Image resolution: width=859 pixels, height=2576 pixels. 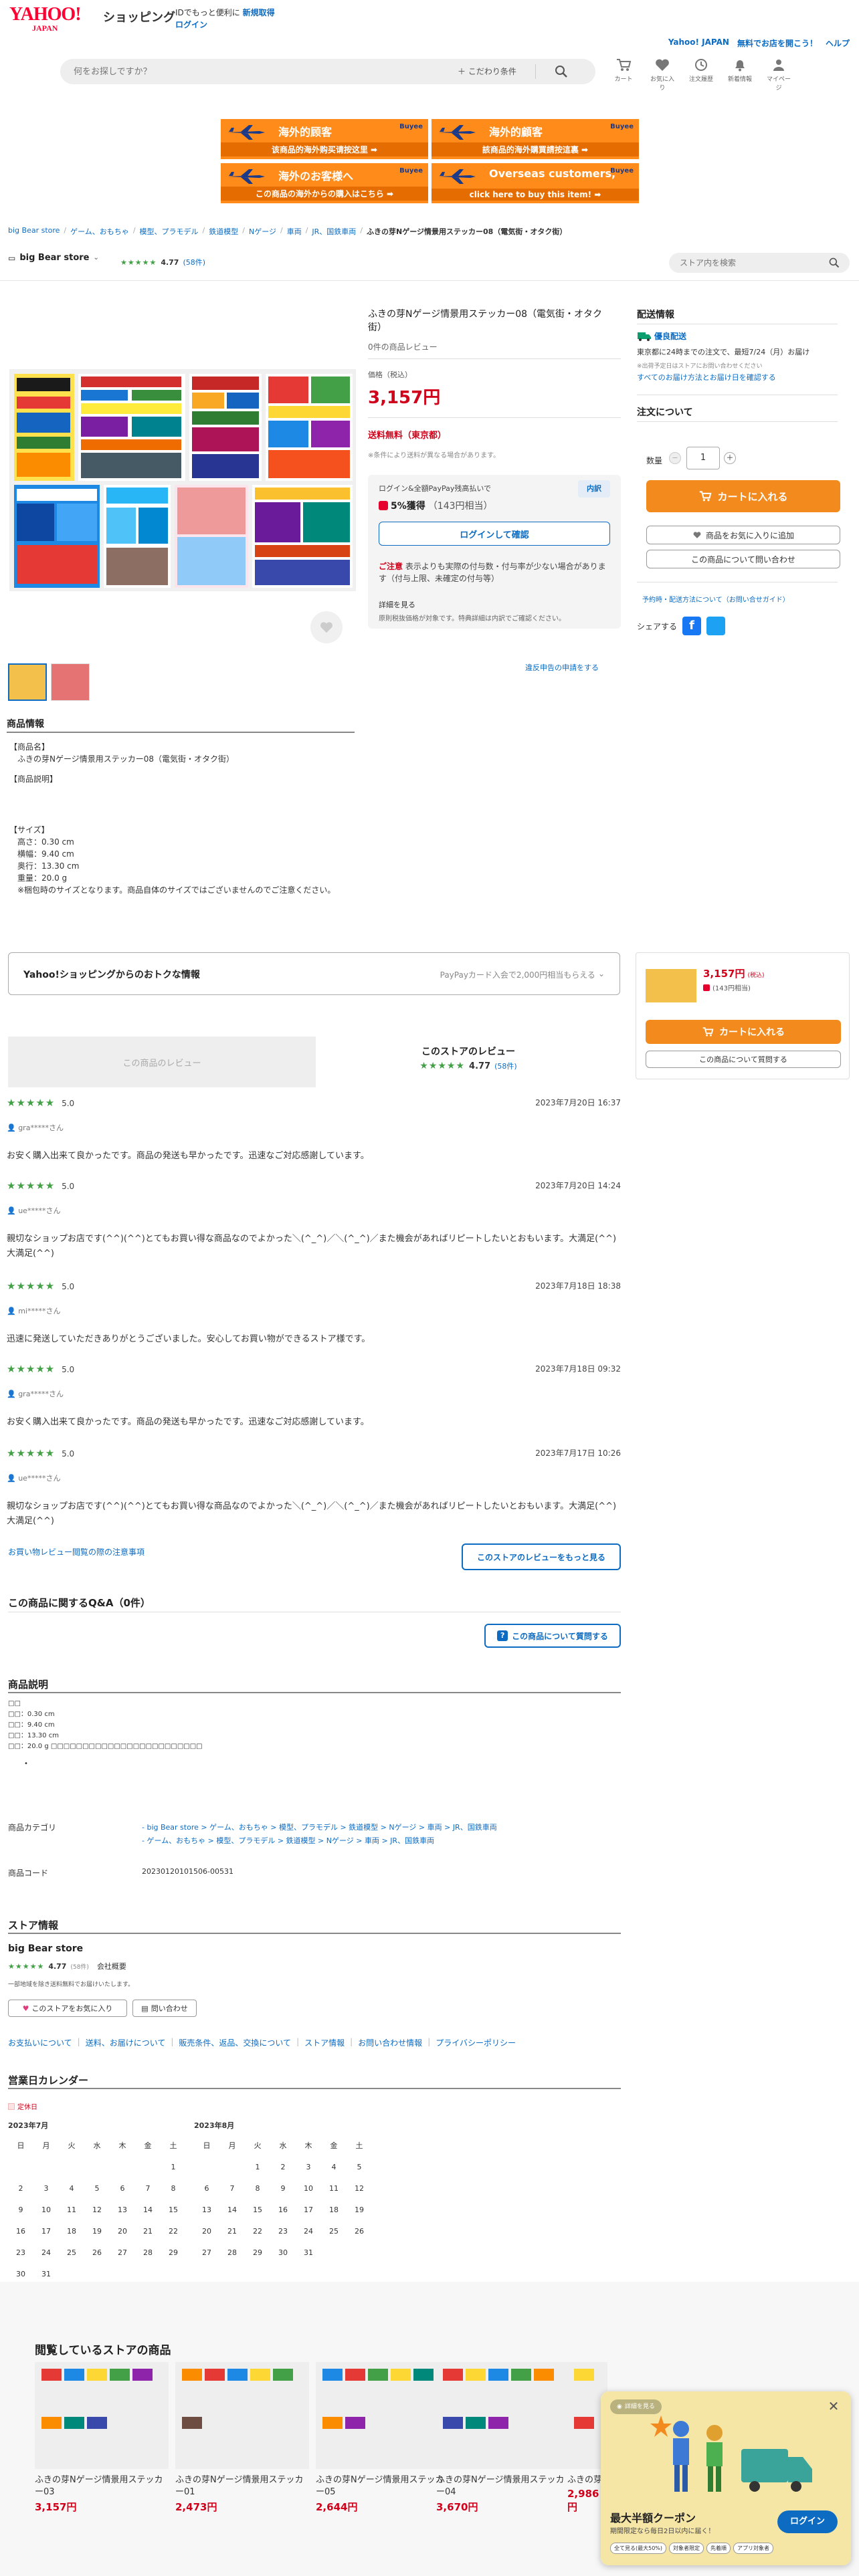 What do you see at coordinates (407, 436) in the screenshot?
I see `shipping-free: 送料無料（東京都）` at bounding box center [407, 436].